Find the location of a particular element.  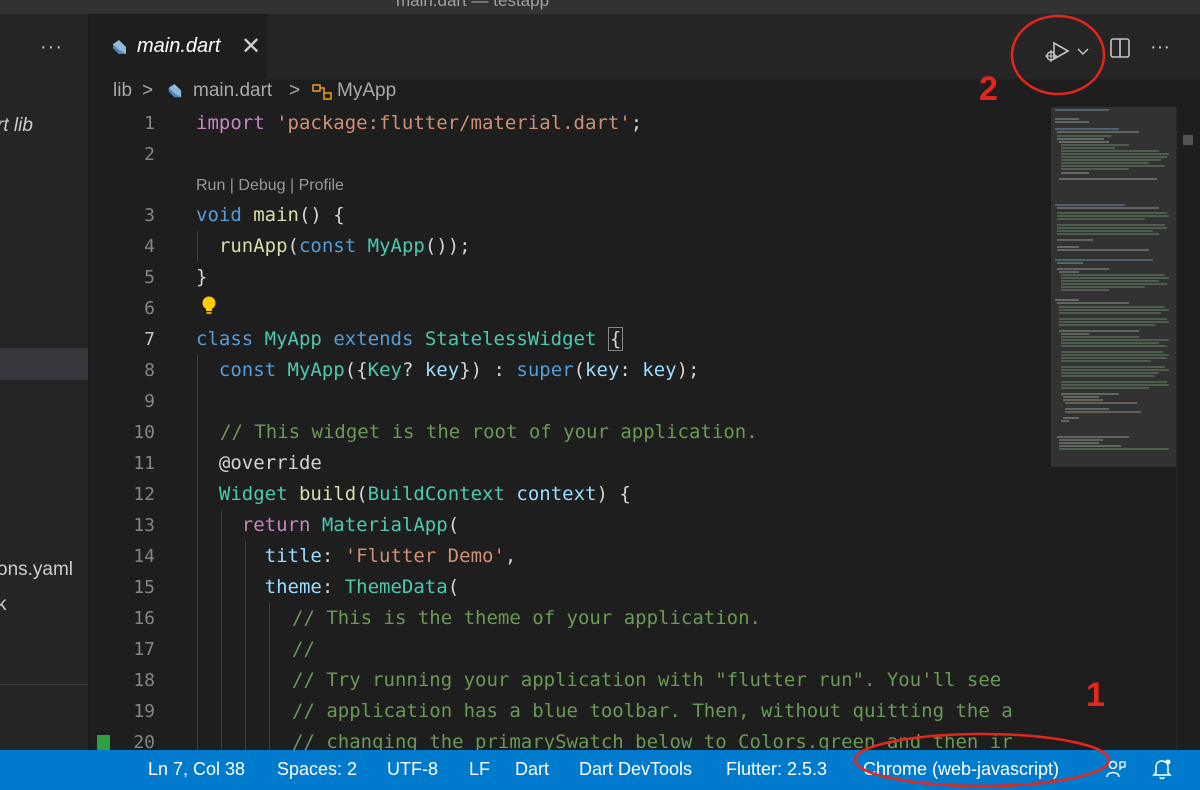

line-number: 17 is located at coordinates (144, 649).